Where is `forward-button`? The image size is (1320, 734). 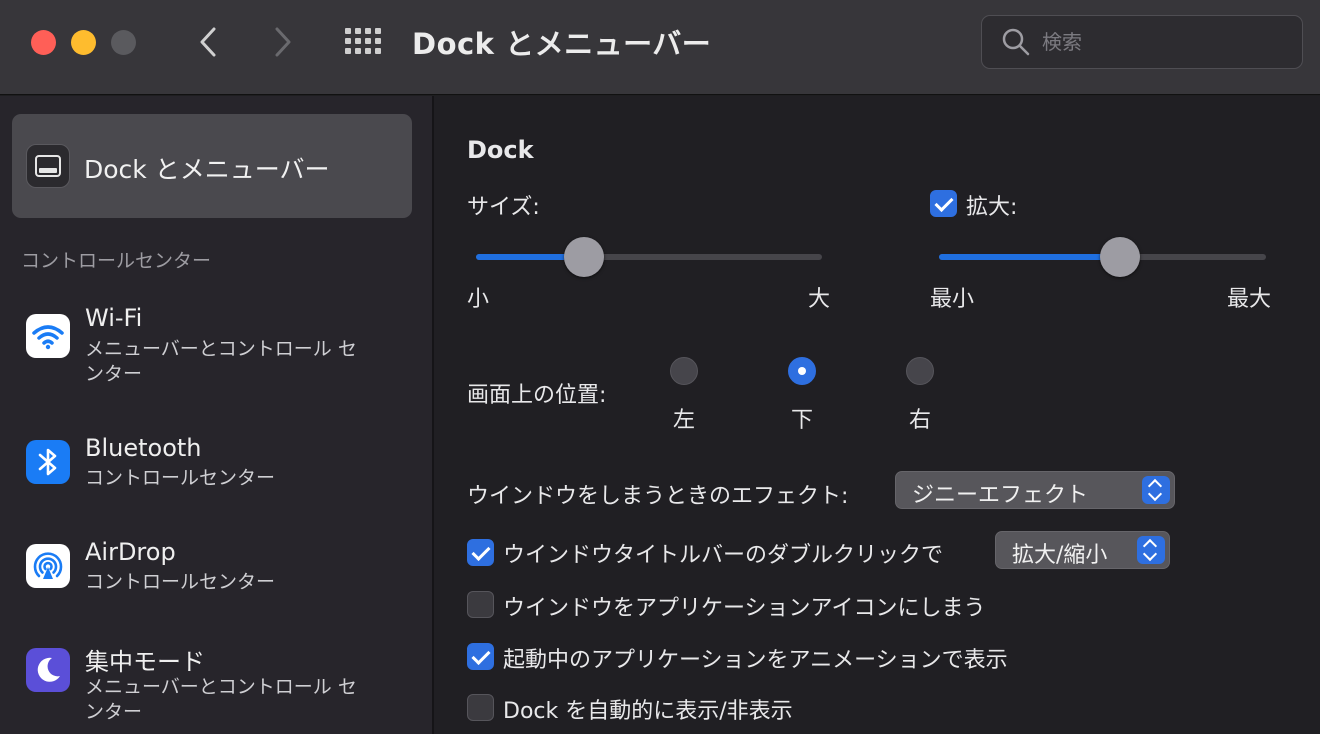 forward-button is located at coordinates (283, 42).